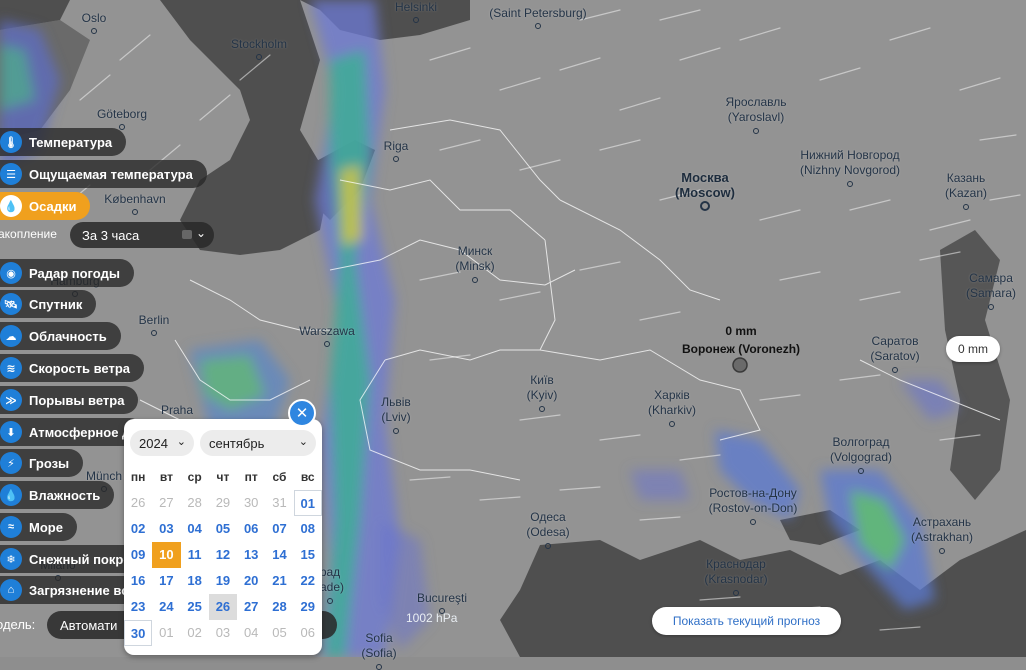  Describe the element at coordinates (279, 477) in the screenshot. I see `weekday-label: сб` at that location.